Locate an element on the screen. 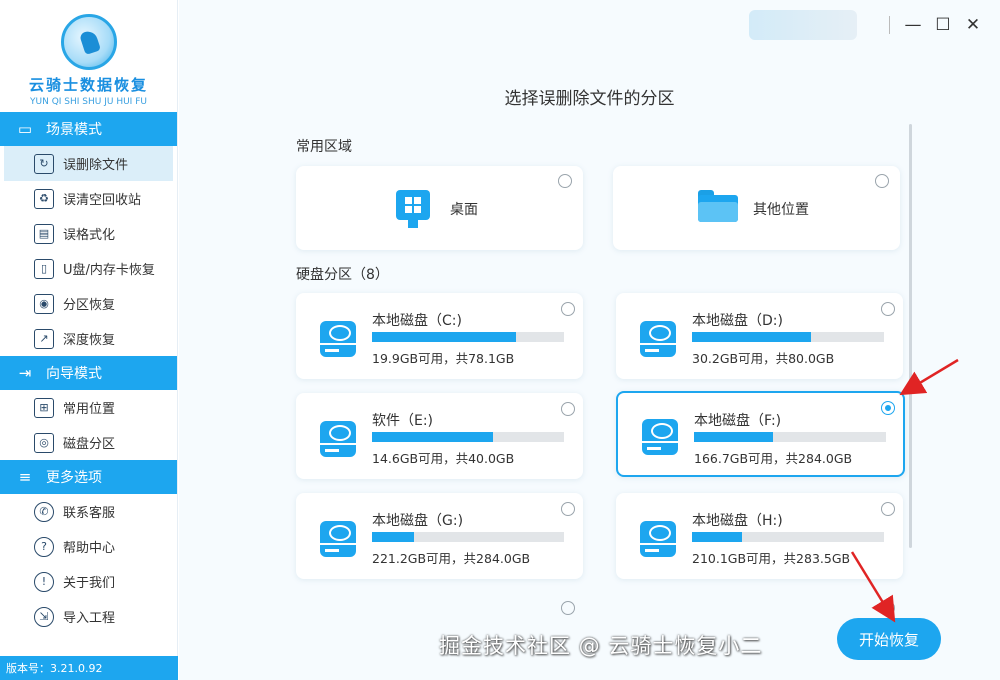 The width and height of the screenshot is (1000, 680). sidebar-item-label: 导入工程 is located at coordinates (89, 618).